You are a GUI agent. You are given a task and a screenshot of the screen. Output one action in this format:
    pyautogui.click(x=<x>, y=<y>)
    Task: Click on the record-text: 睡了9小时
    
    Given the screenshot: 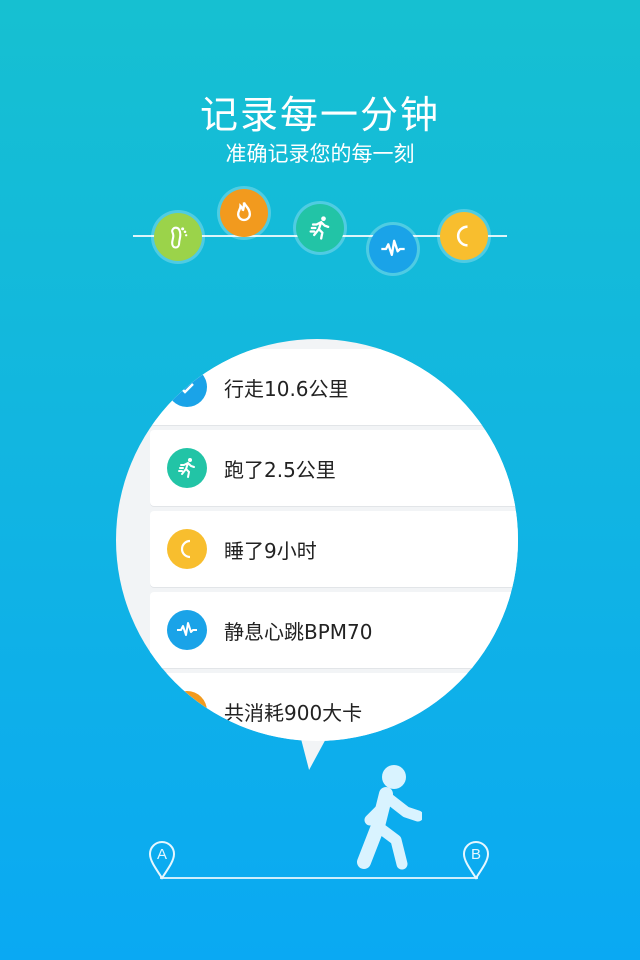 What is the action you would take?
    pyautogui.click(x=270, y=550)
    